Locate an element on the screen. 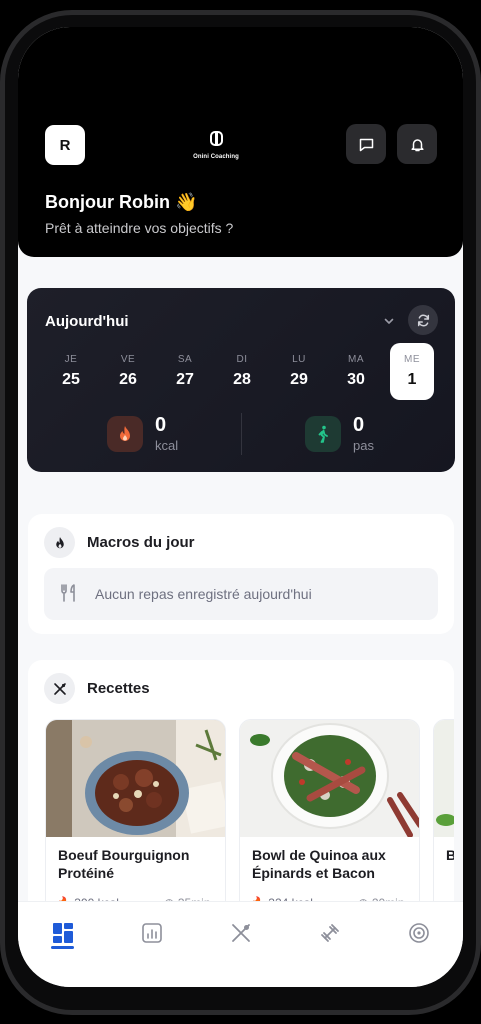 Image resolution: width=481 pixels, height=1024 pixels. tab-nutrition is located at coordinates (241, 933).